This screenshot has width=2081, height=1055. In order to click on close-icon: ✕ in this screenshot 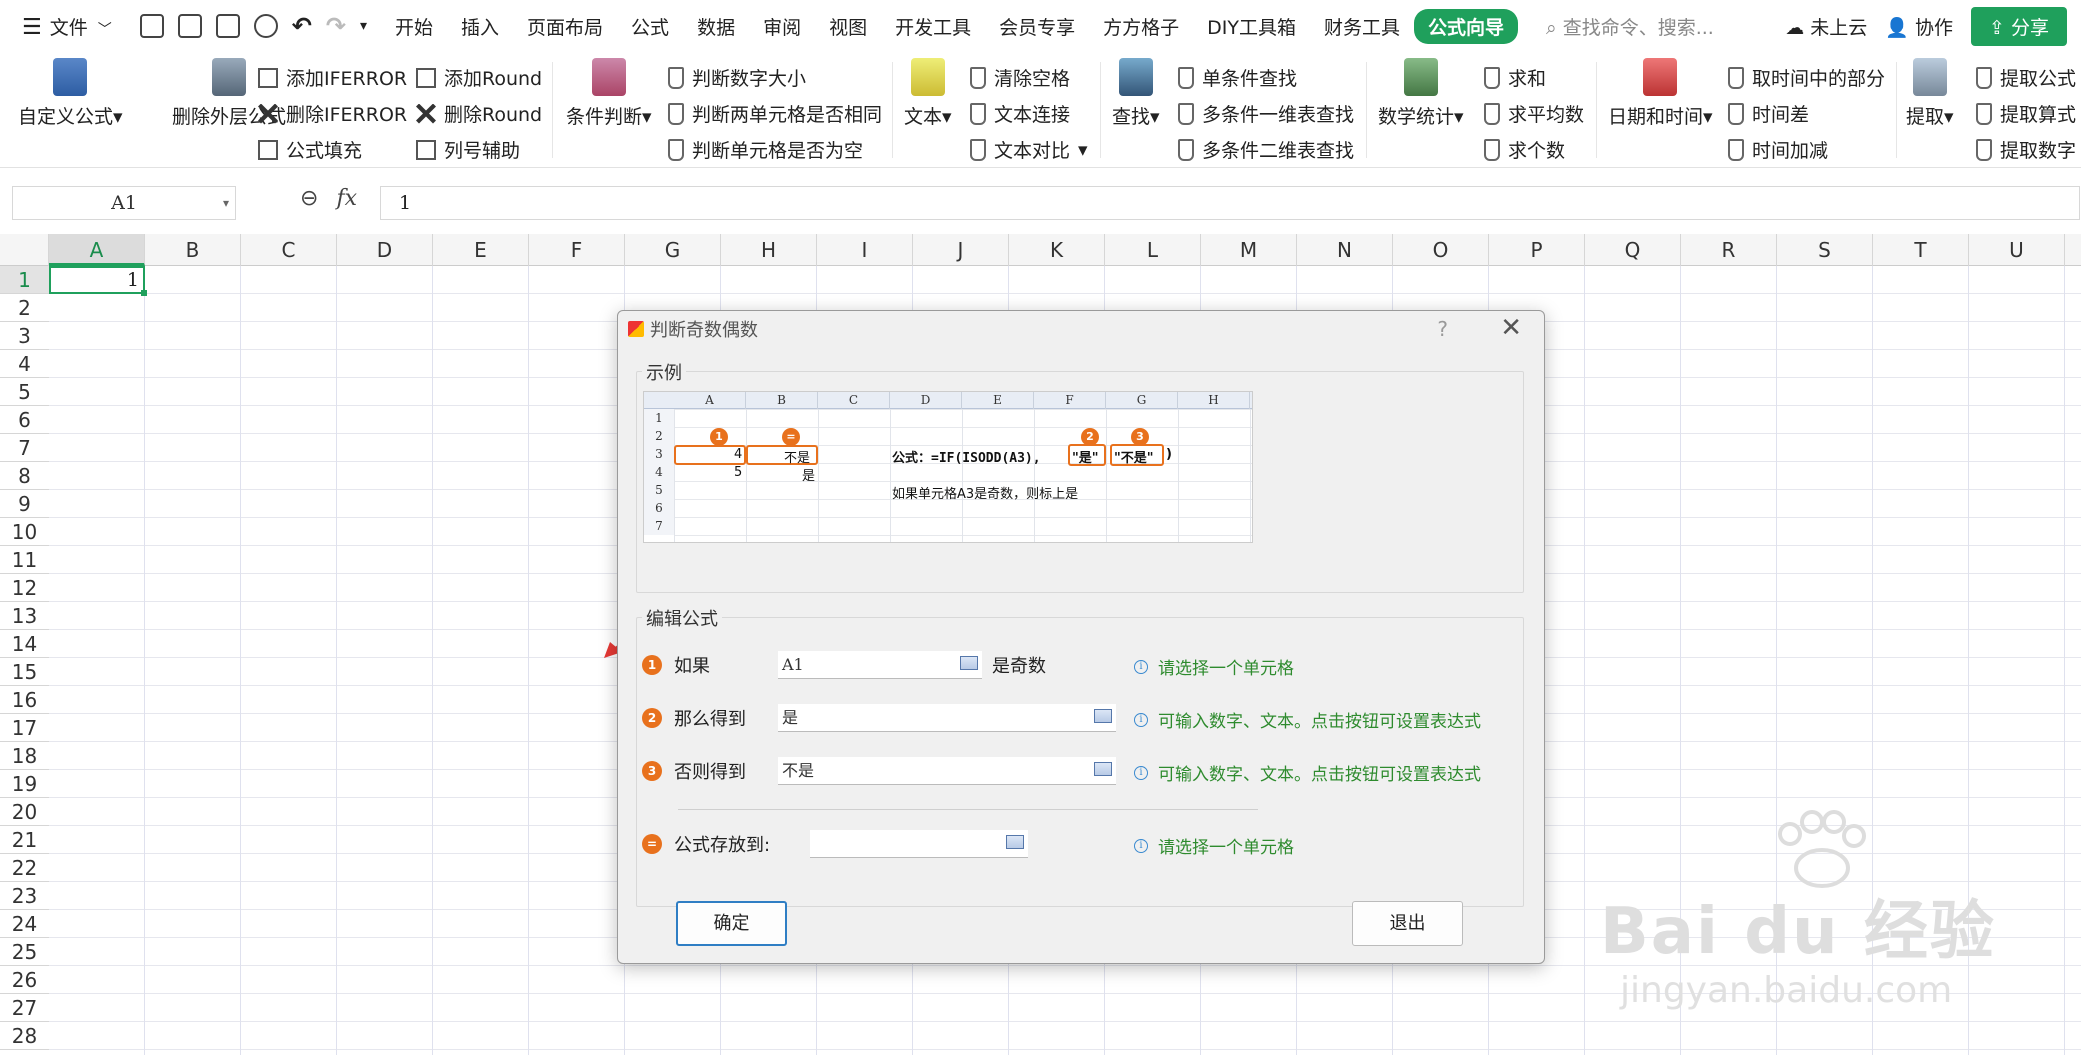, I will do `click(1511, 328)`.